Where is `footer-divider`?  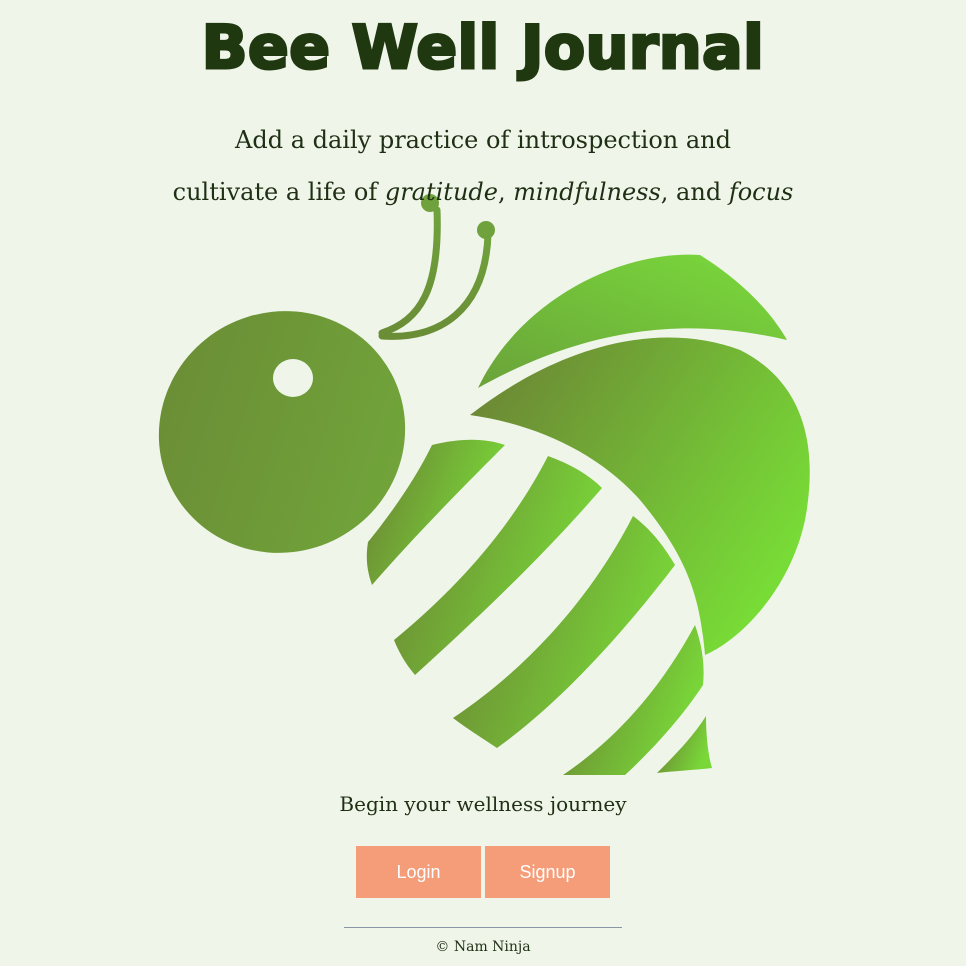 footer-divider is located at coordinates (483, 927).